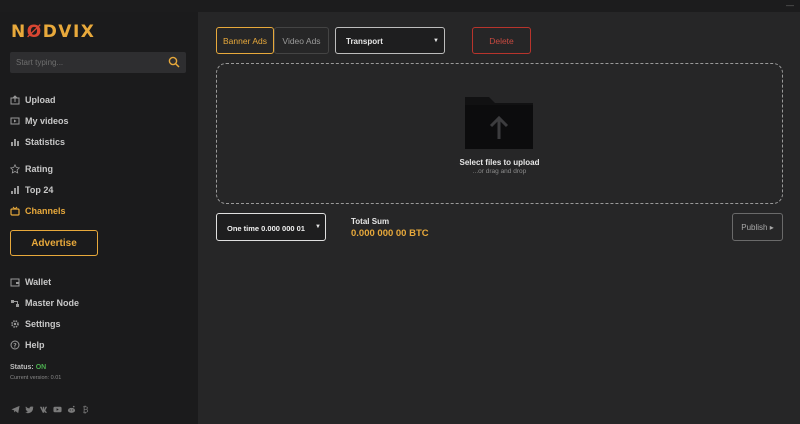 The width and height of the screenshot is (800, 424). What do you see at coordinates (501, 40) in the screenshot?
I see `delete-button: Delete` at bounding box center [501, 40].